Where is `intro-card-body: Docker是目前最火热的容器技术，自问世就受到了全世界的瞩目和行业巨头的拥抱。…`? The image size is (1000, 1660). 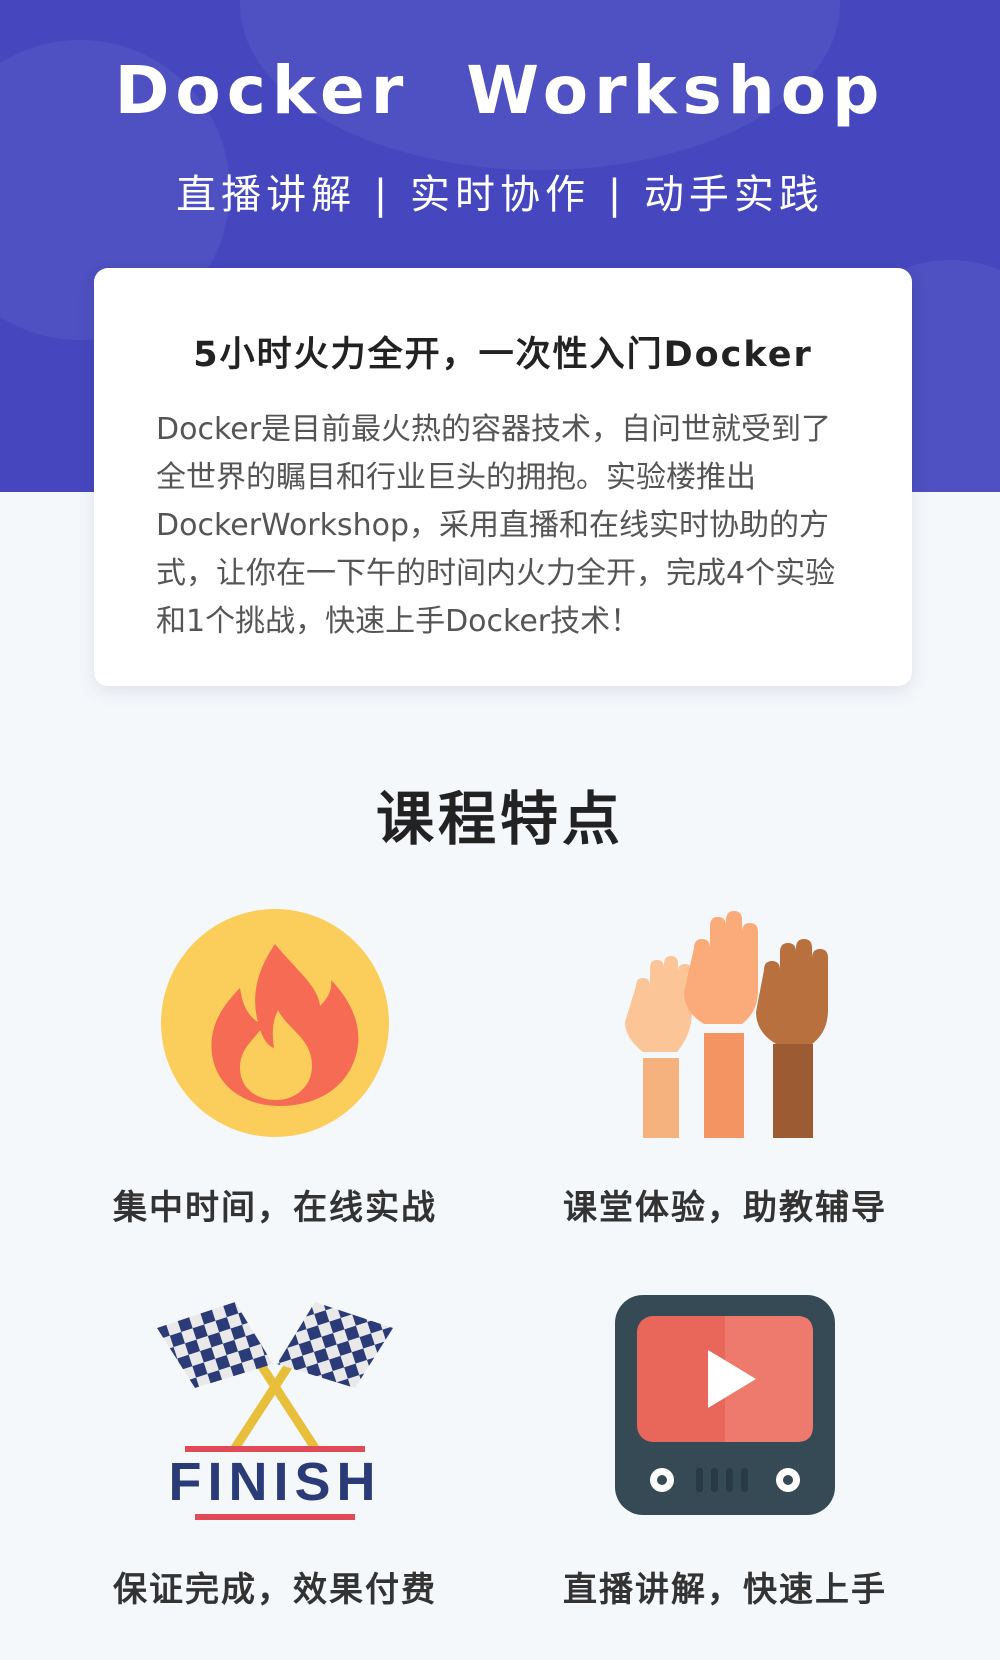 intro-card-body: Docker是目前最火热的容器技术，自问世就受到了全世界的瞩目和行业巨头的拥抱。… is located at coordinates (496, 525).